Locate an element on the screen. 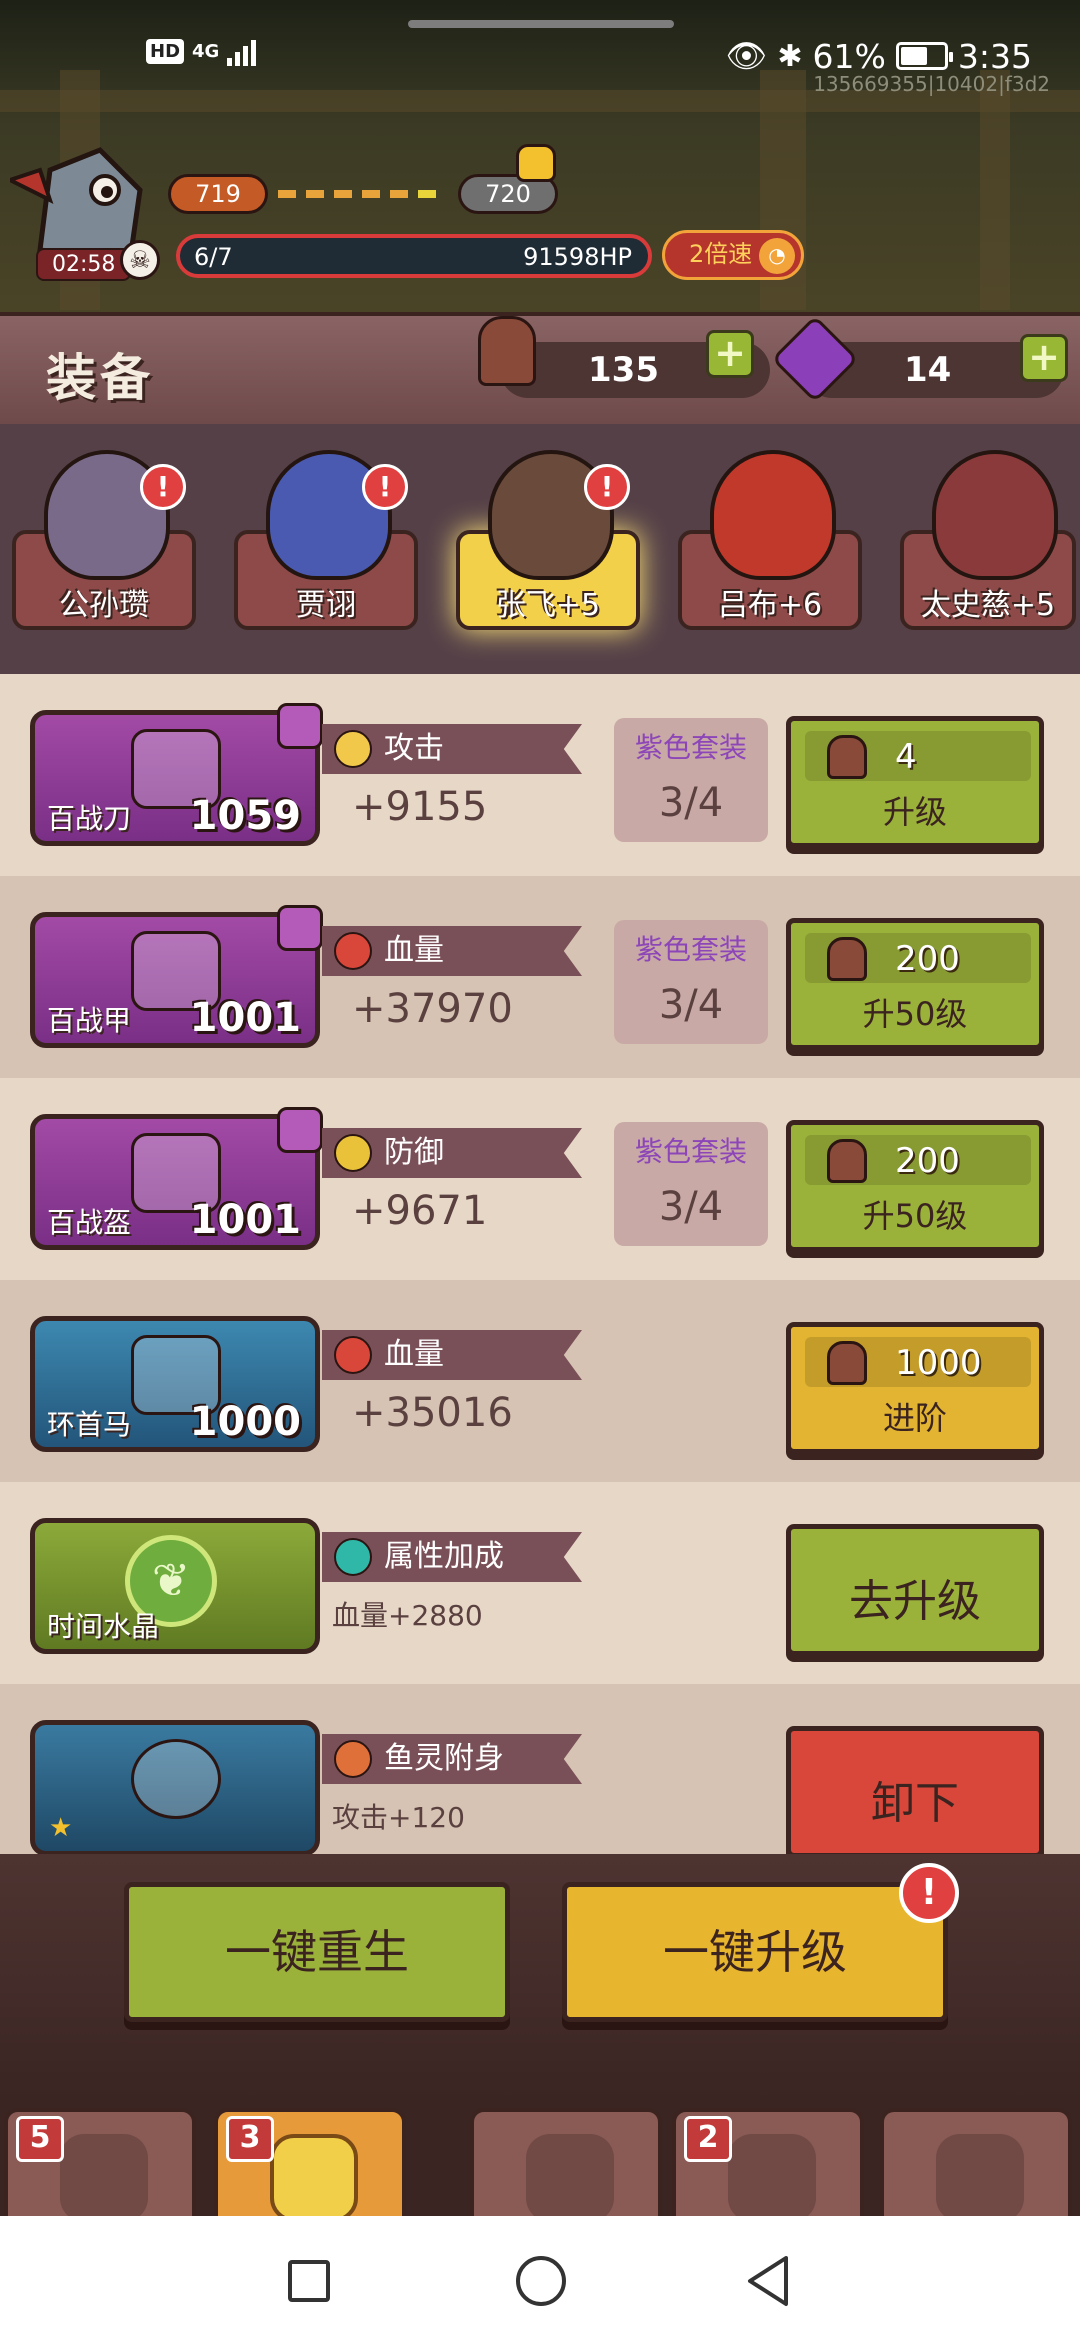 The height and width of the screenshot is (2340, 1080). hero-name: 张飞+5 is located at coordinates (548, 605).